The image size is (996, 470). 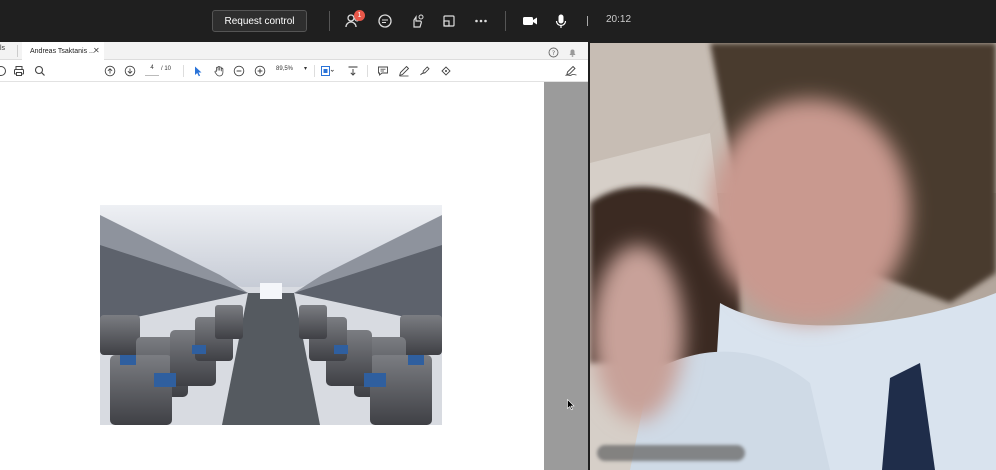 What do you see at coordinates (619, 19) in the screenshot?
I see `meeting-timer: 20:12` at bounding box center [619, 19].